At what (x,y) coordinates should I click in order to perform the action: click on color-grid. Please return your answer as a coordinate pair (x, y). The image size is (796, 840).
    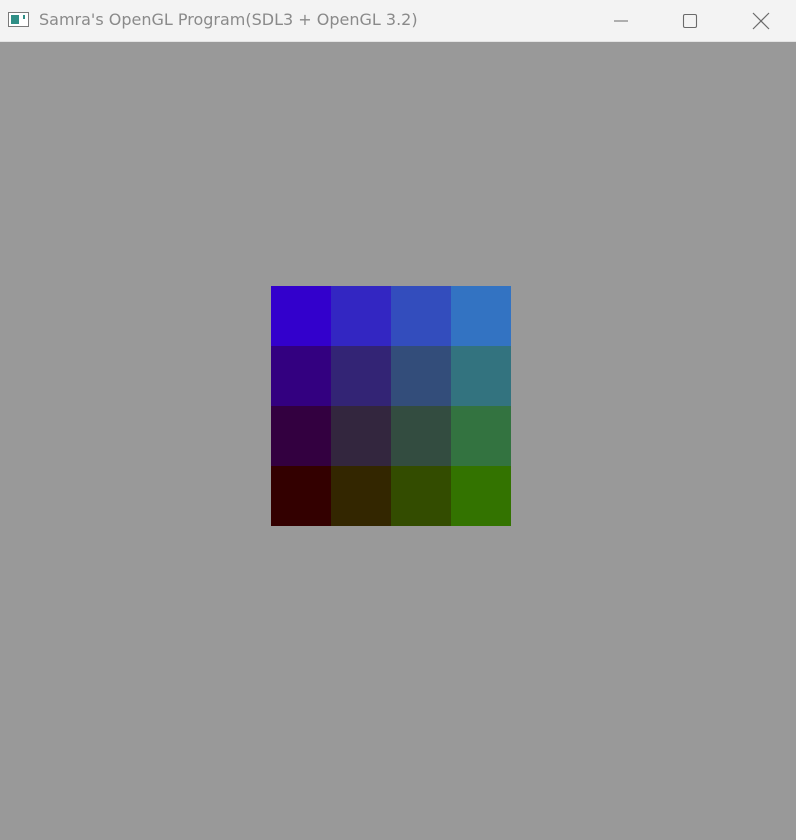
    Looking at the image, I should click on (391, 406).